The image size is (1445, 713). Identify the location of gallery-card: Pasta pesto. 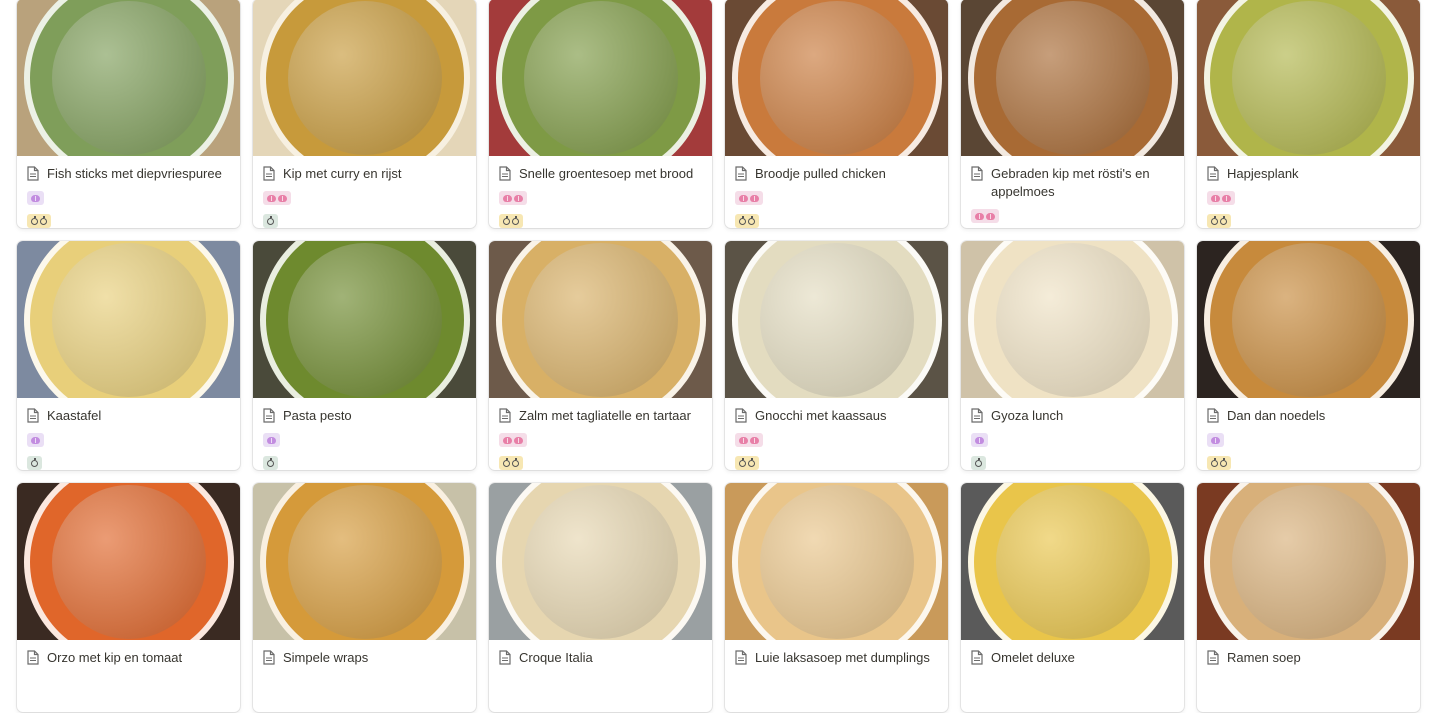
(364, 355).